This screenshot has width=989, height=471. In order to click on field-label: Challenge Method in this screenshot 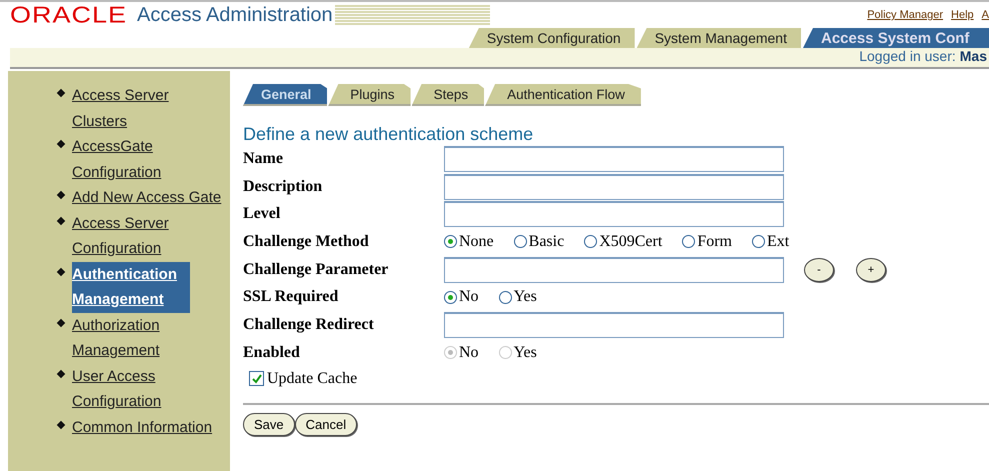, I will do `click(306, 242)`.